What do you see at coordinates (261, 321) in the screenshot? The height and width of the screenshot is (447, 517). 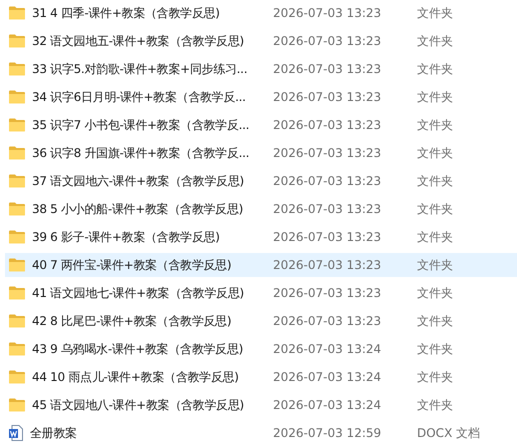 I see `file-row: 42 8 比尾巴-课件+教案（含教学反思) 2026-07-03 13:23 文件夹` at bounding box center [261, 321].